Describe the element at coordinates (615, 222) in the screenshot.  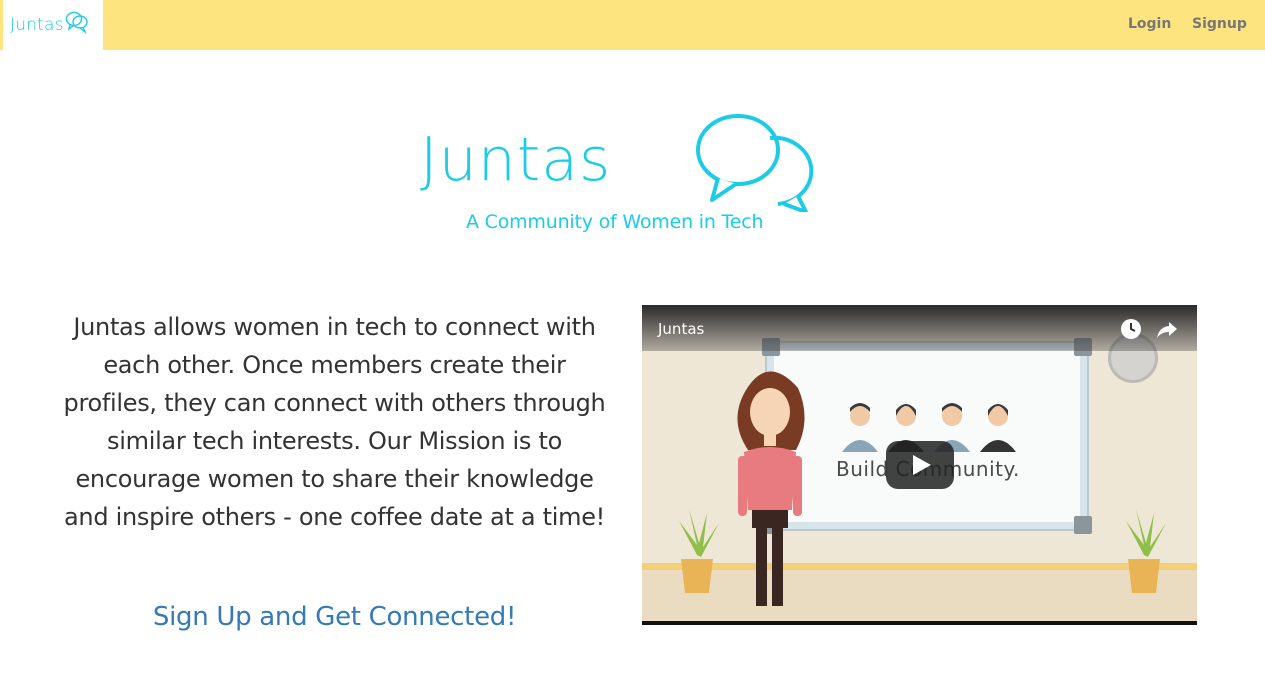
I see `hero-tagline: A Community of Women in Tech` at that location.